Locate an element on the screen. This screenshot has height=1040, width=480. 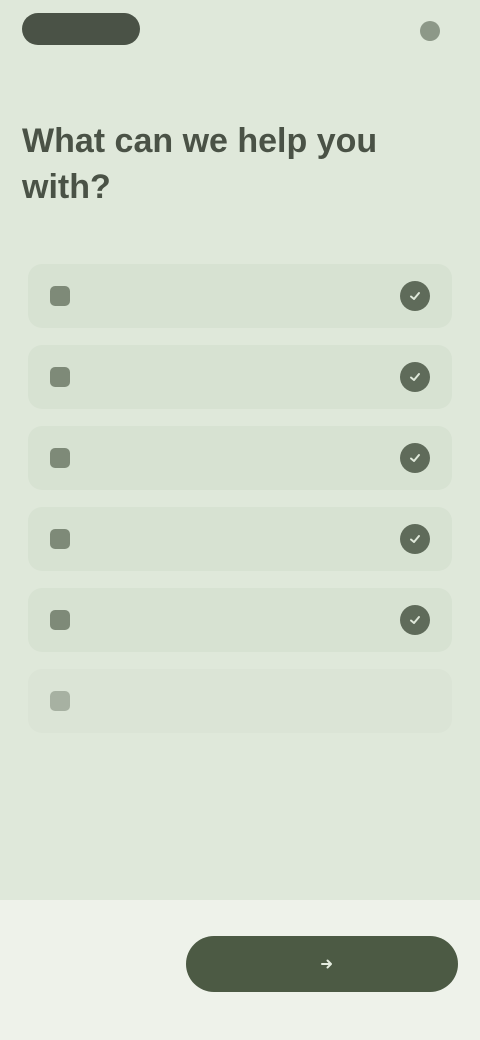
top-right-control is located at coordinates (425, 31).